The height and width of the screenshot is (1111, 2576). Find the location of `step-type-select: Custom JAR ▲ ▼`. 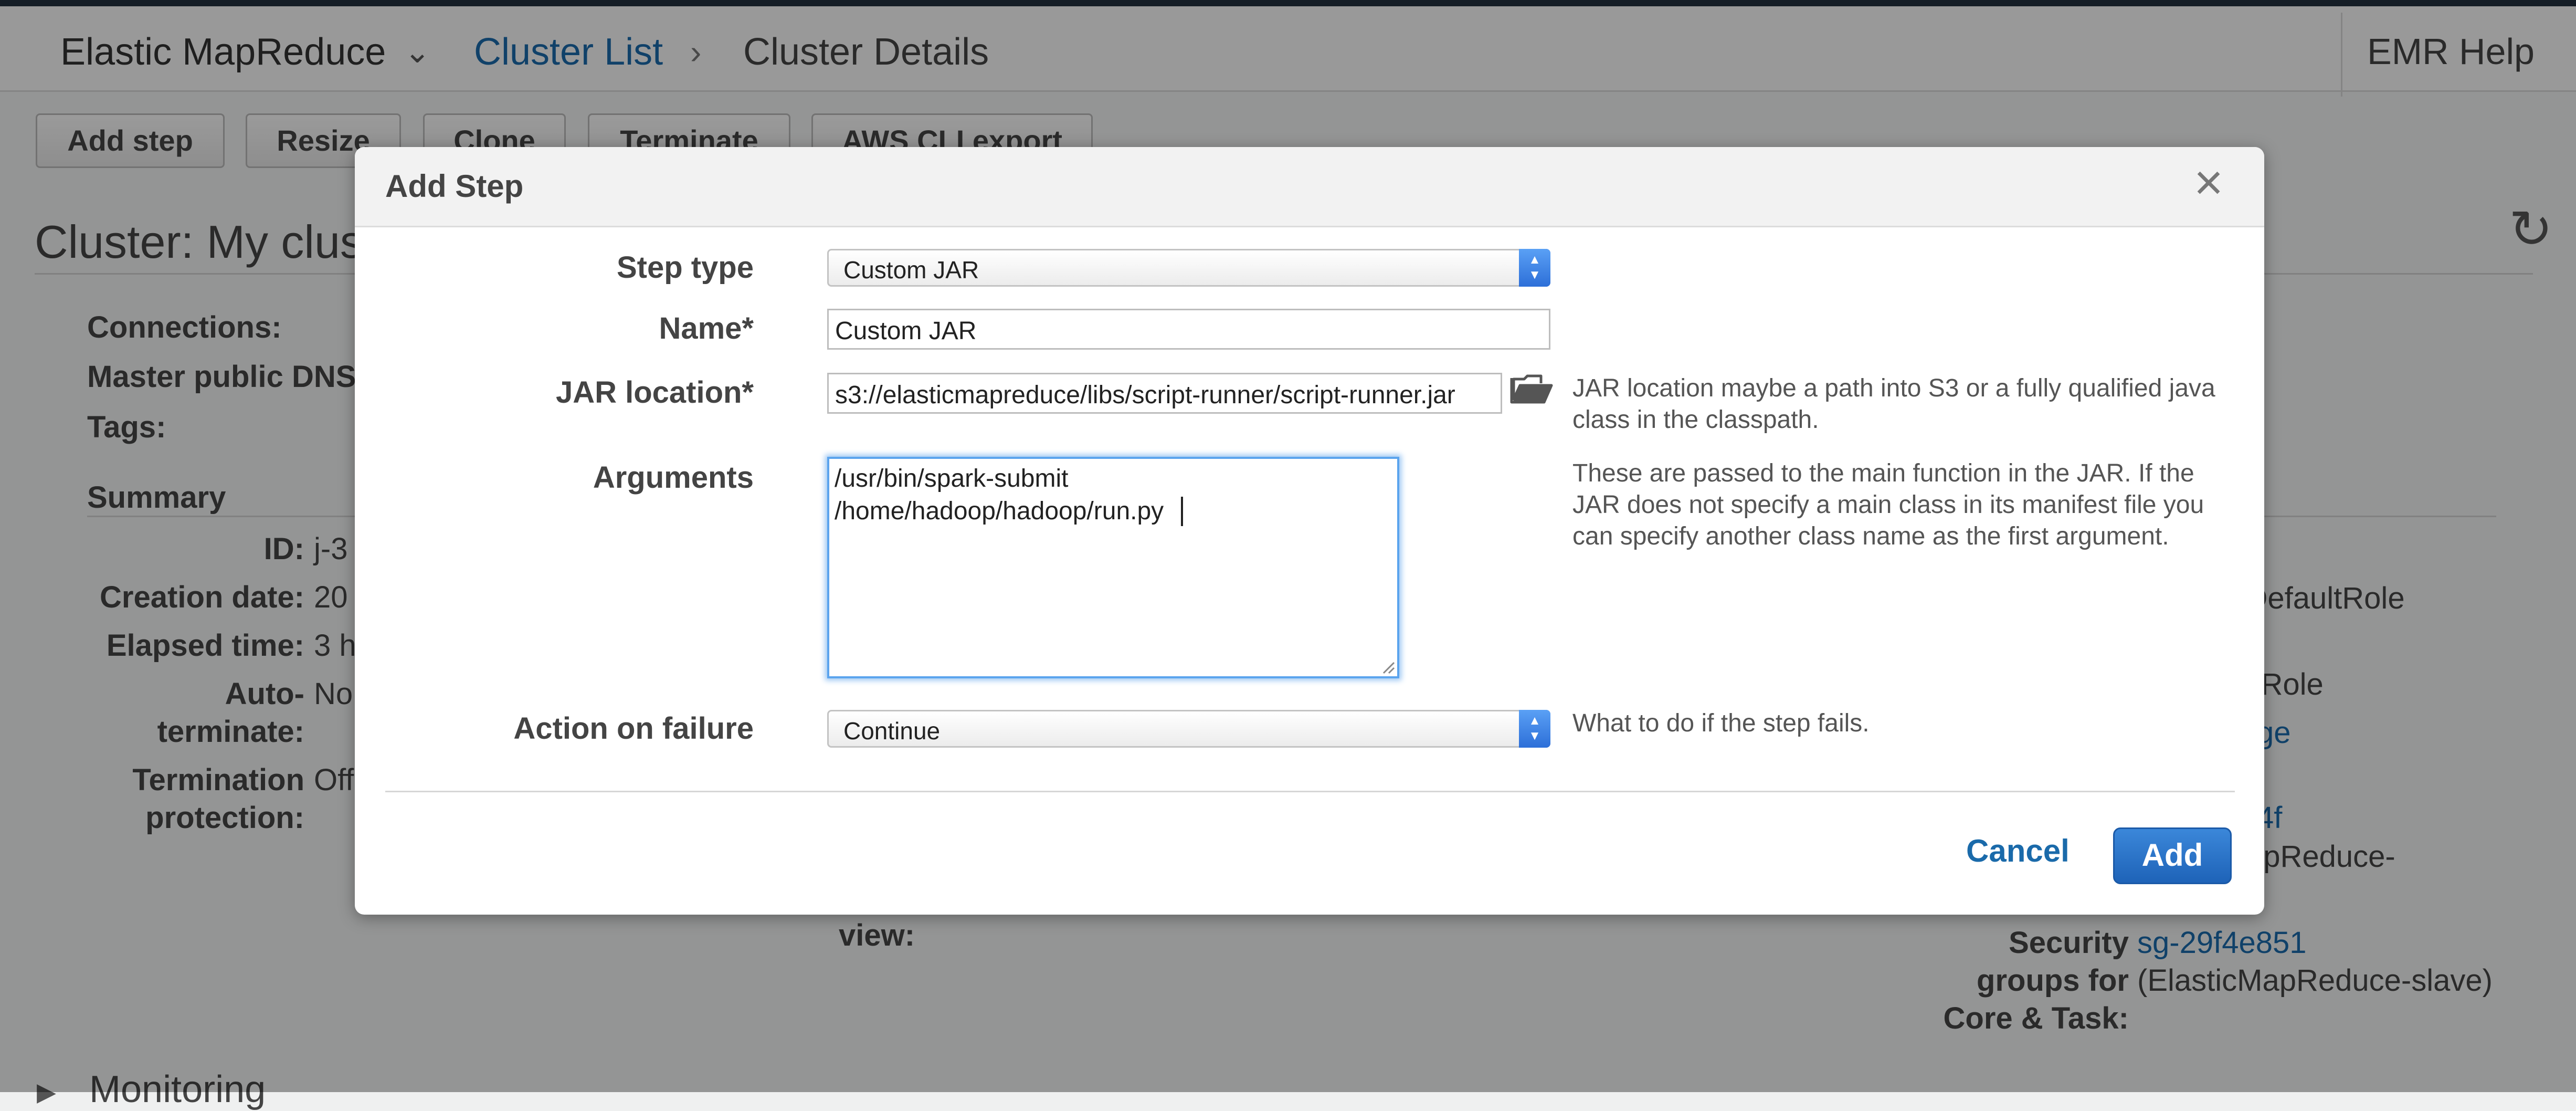

step-type-select: Custom JAR ▲ ▼ is located at coordinates (1188, 268).